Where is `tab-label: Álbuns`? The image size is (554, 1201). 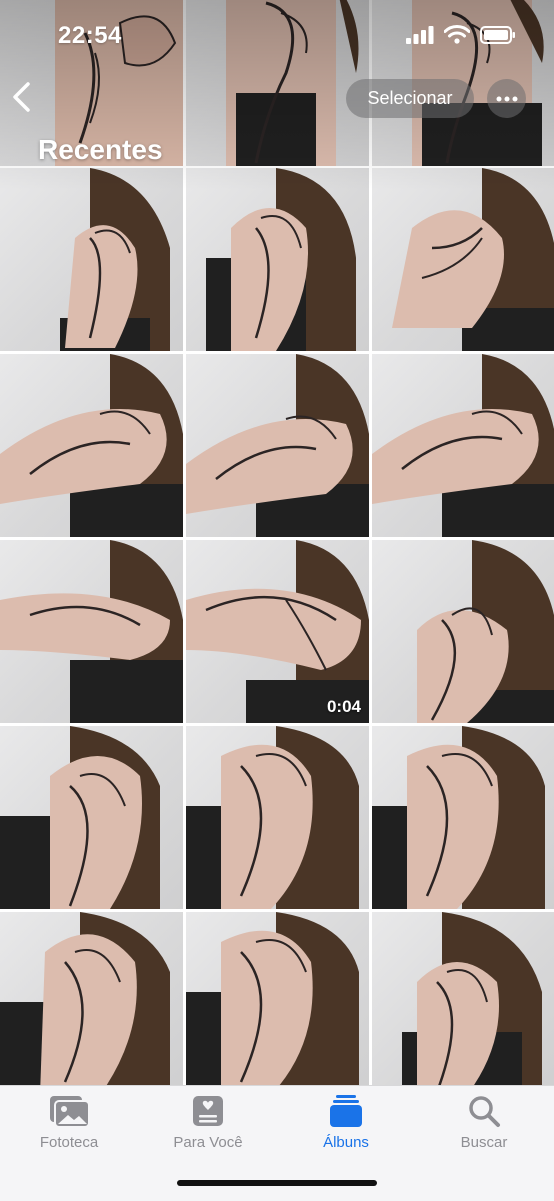
tab-label: Álbuns is located at coordinates (346, 1142).